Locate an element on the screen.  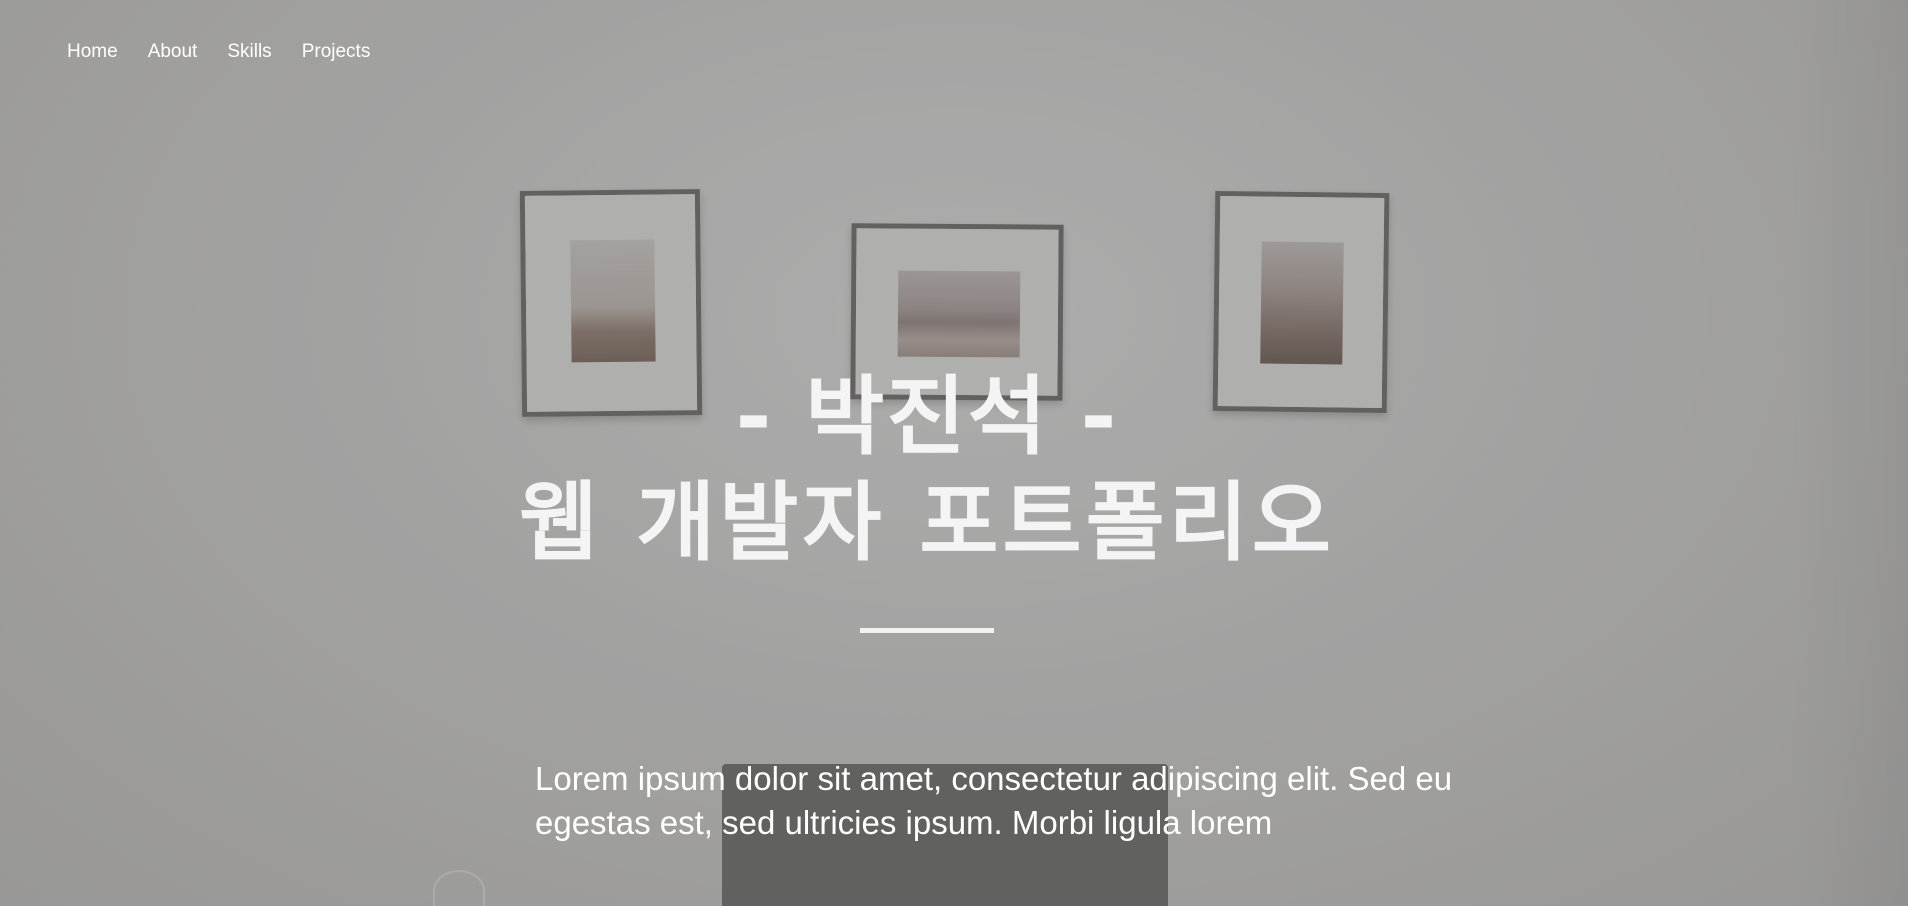
heading-divider is located at coordinates (927, 630).